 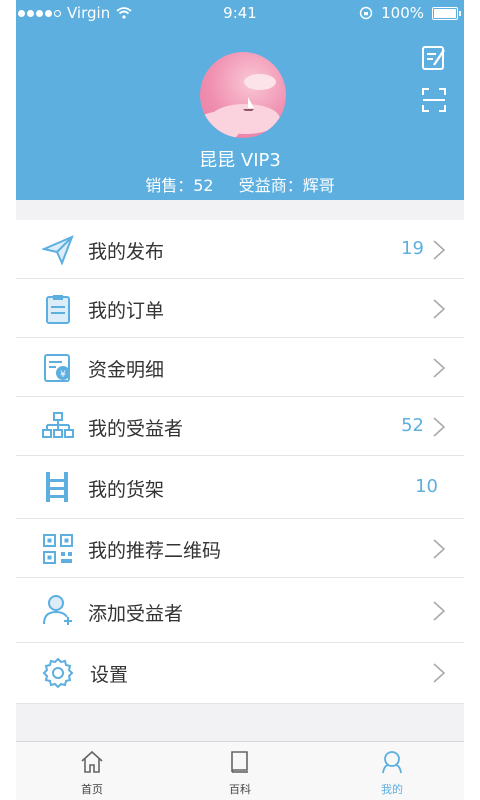 What do you see at coordinates (366, 13) in the screenshot?
I see `rotation-lock-icon` at bounding box center [366, 13].